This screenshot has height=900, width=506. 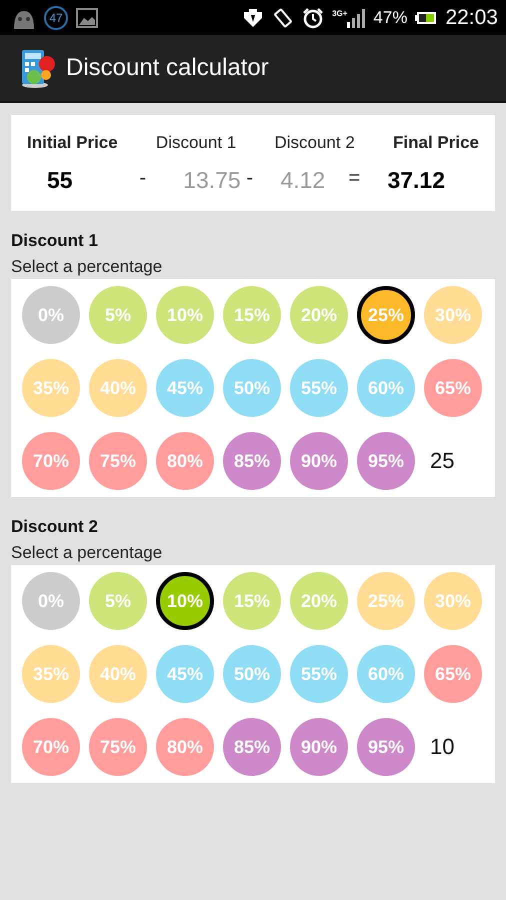 I want to click on summary-value: 55, so click(x=60, y=180).